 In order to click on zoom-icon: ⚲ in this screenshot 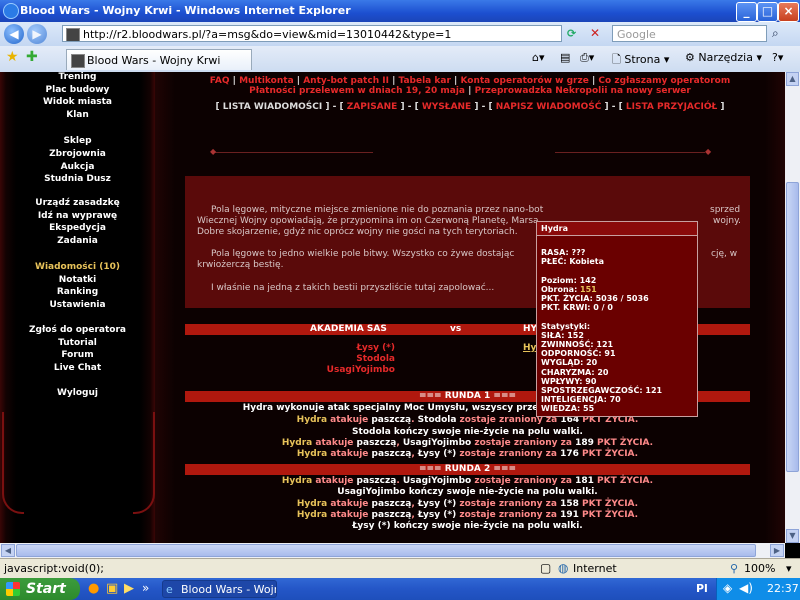, I will do `click(734, 568)`.